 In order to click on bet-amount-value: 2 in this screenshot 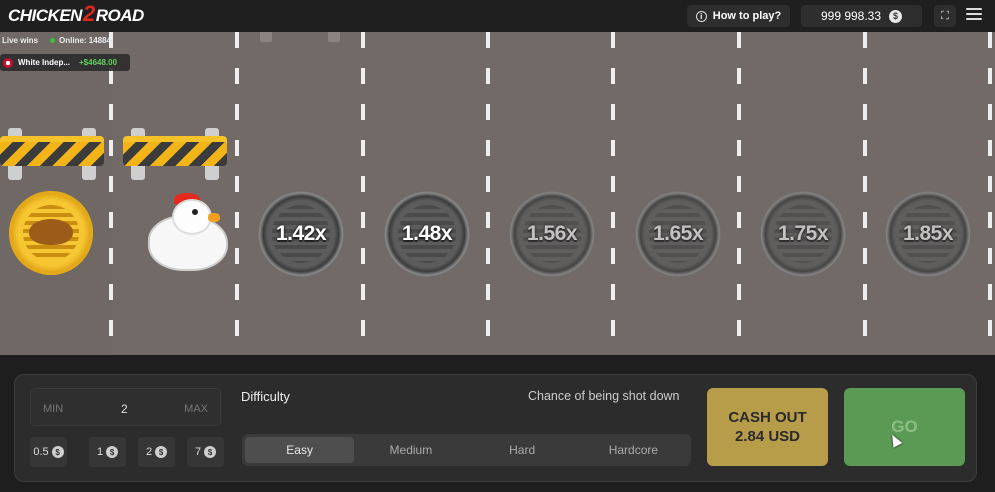, I will do `click(124, 409)`.